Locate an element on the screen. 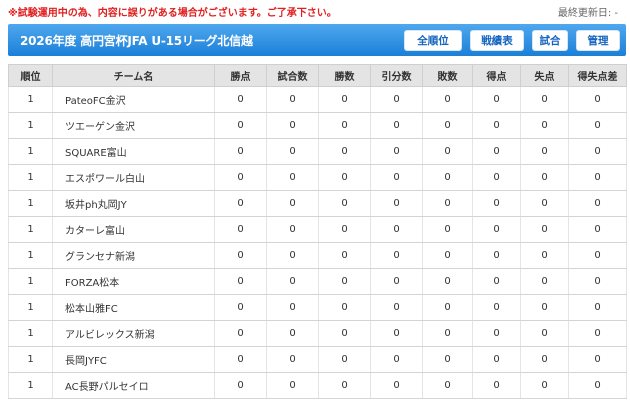 The height and width of the screenshot is (409, 630). league-title: 2026年度 高円宮杯JFA U-15リーグ北信越 is located at coordinates (136, 41).